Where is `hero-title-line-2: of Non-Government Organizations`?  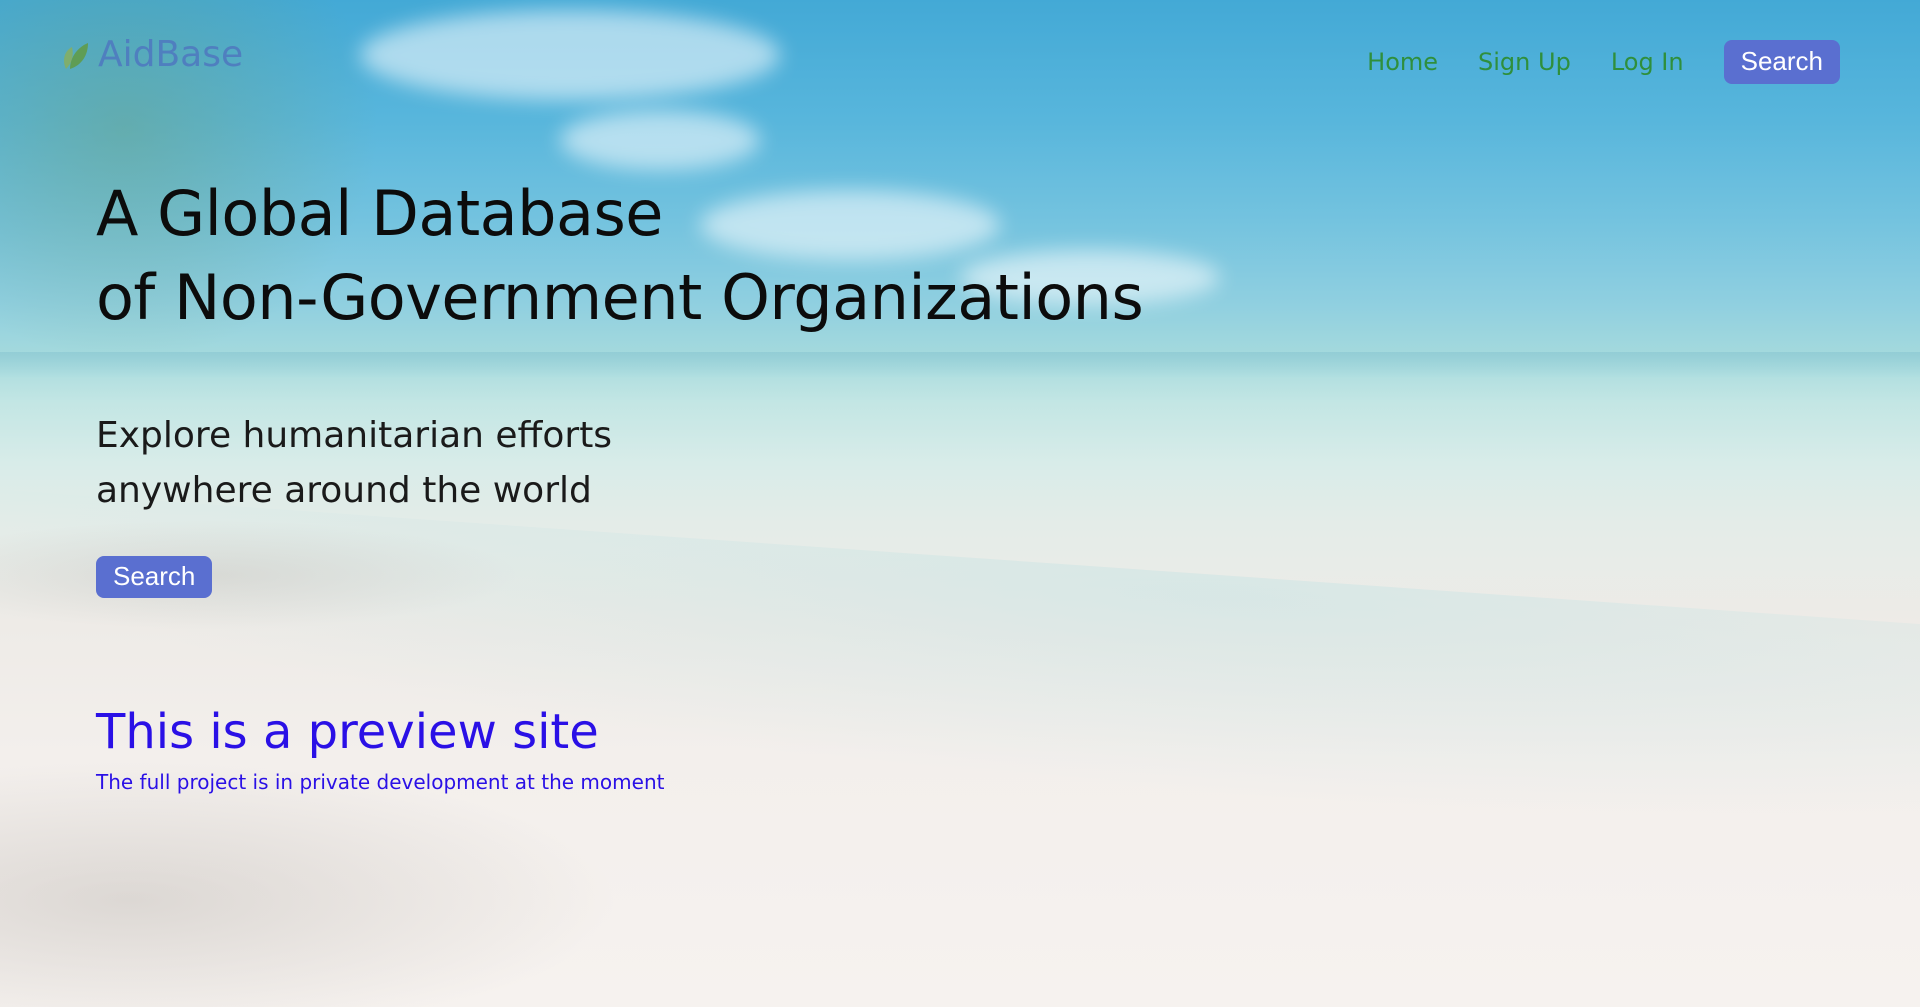 hero-title-line-2: of Non-Government Organizations is located at coordinates (620, 297).